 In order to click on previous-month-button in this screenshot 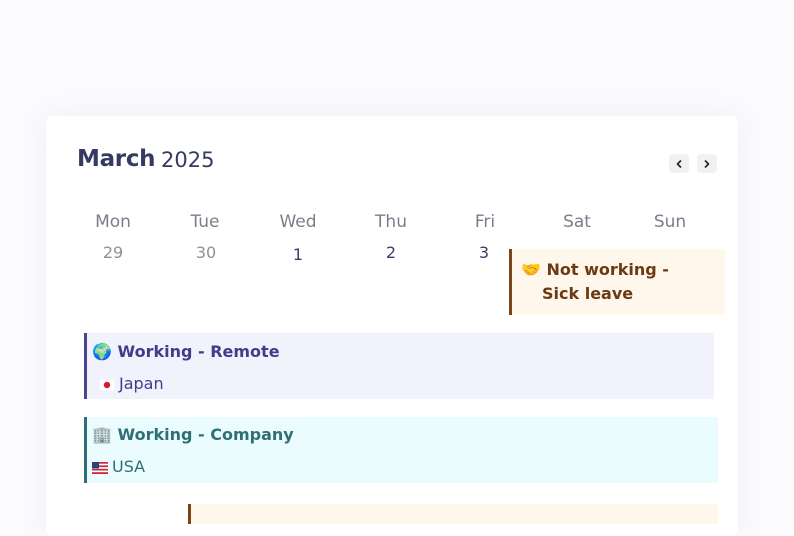, I will do `click(679, 163)`.